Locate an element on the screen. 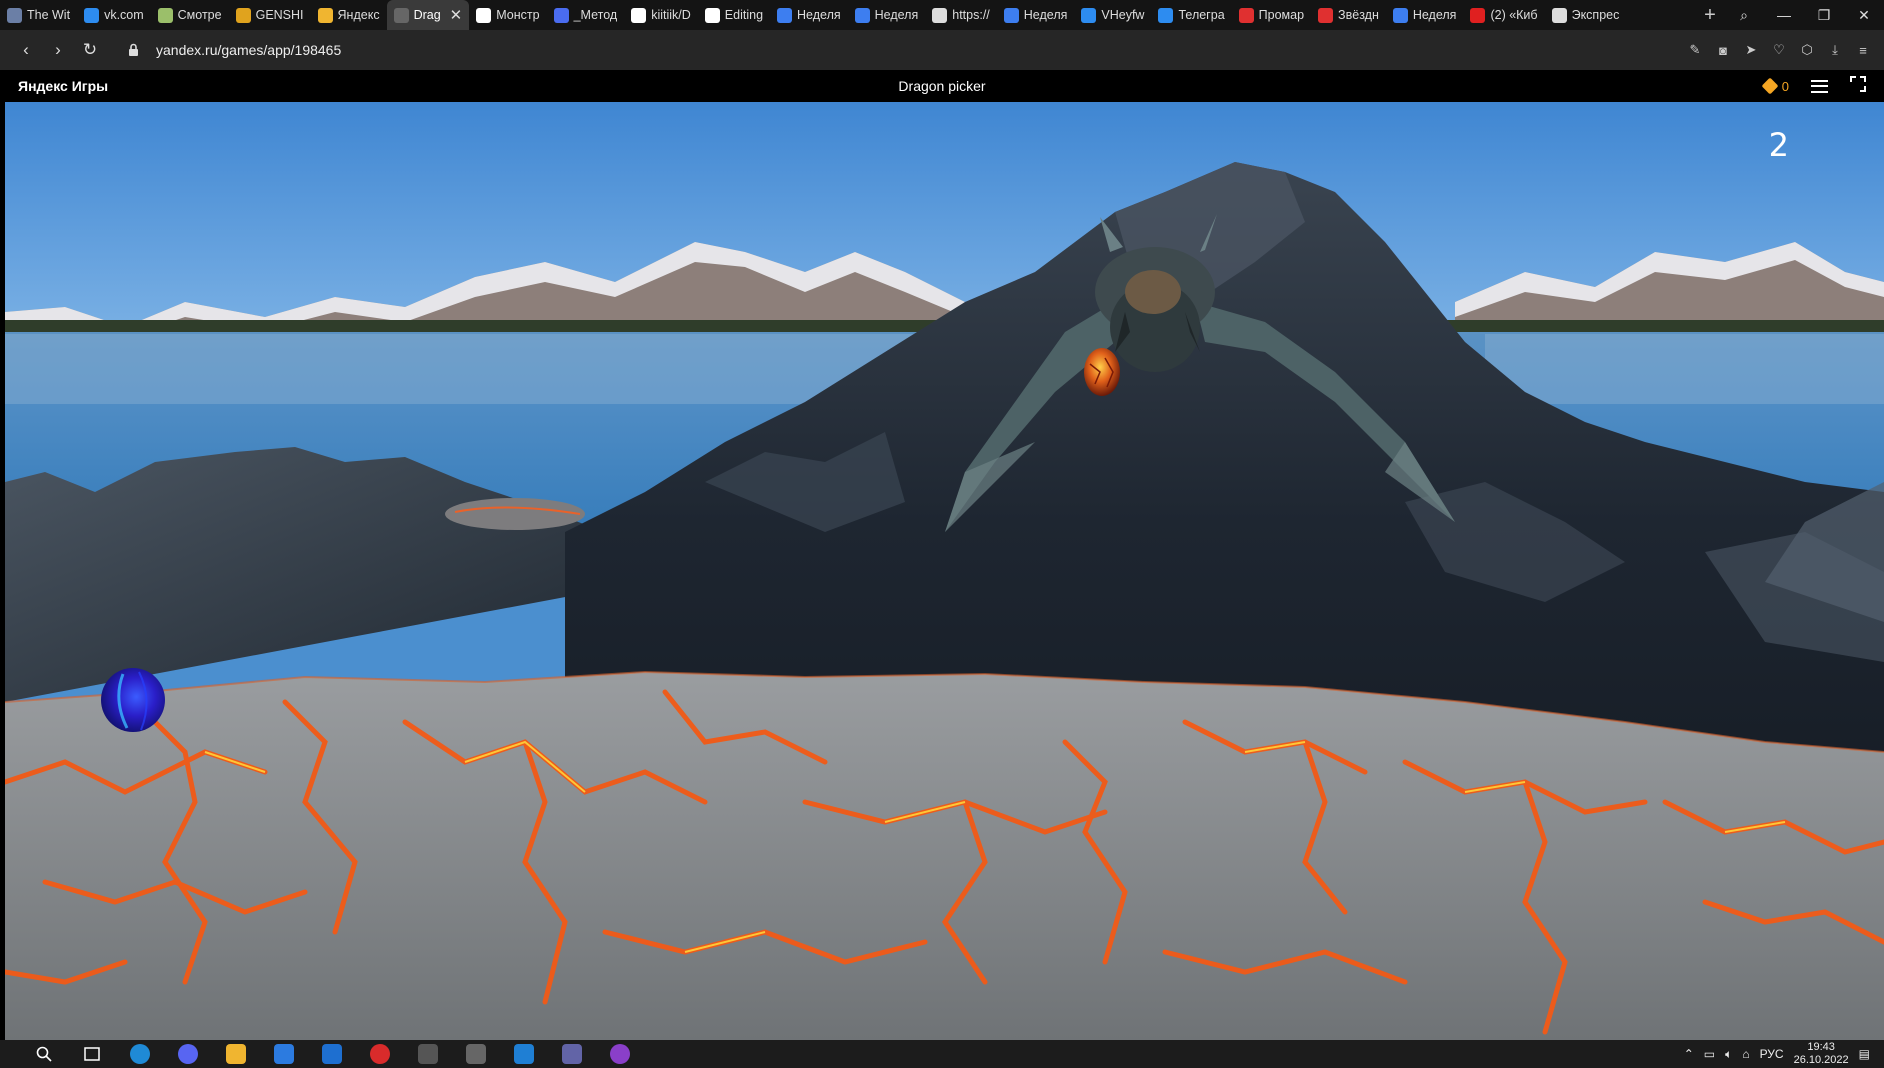 The width and height of the screenshot is (1884, 1068). opera-icon is located at coordinates (380, 1054).